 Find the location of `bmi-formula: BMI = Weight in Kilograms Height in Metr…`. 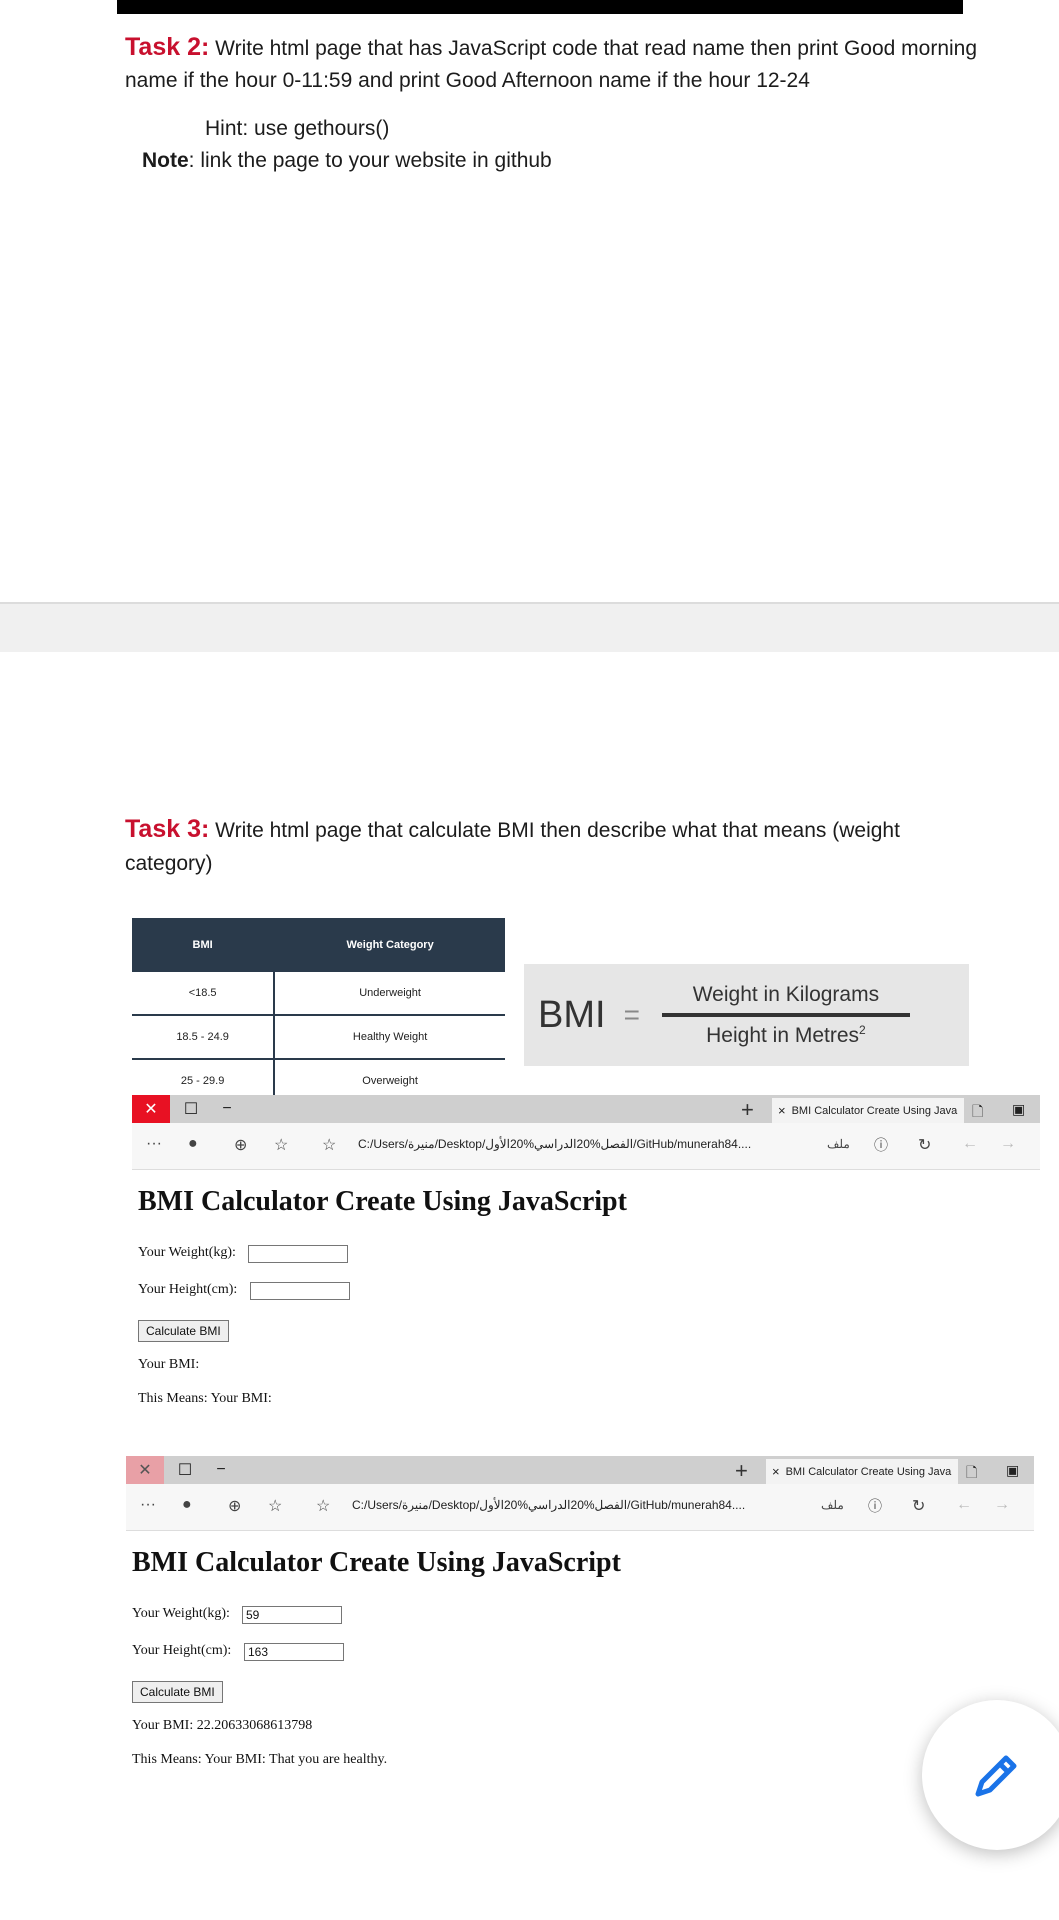

bmi-formula: BMI = Weight in Kilograms Height in Metr… is located at coordinates (746, 1015).